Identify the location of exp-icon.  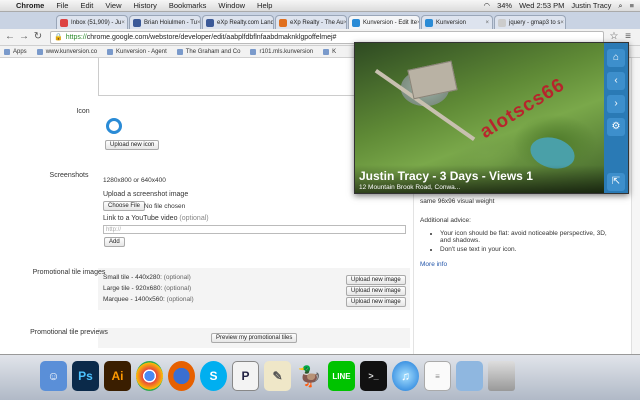
(283, 22).